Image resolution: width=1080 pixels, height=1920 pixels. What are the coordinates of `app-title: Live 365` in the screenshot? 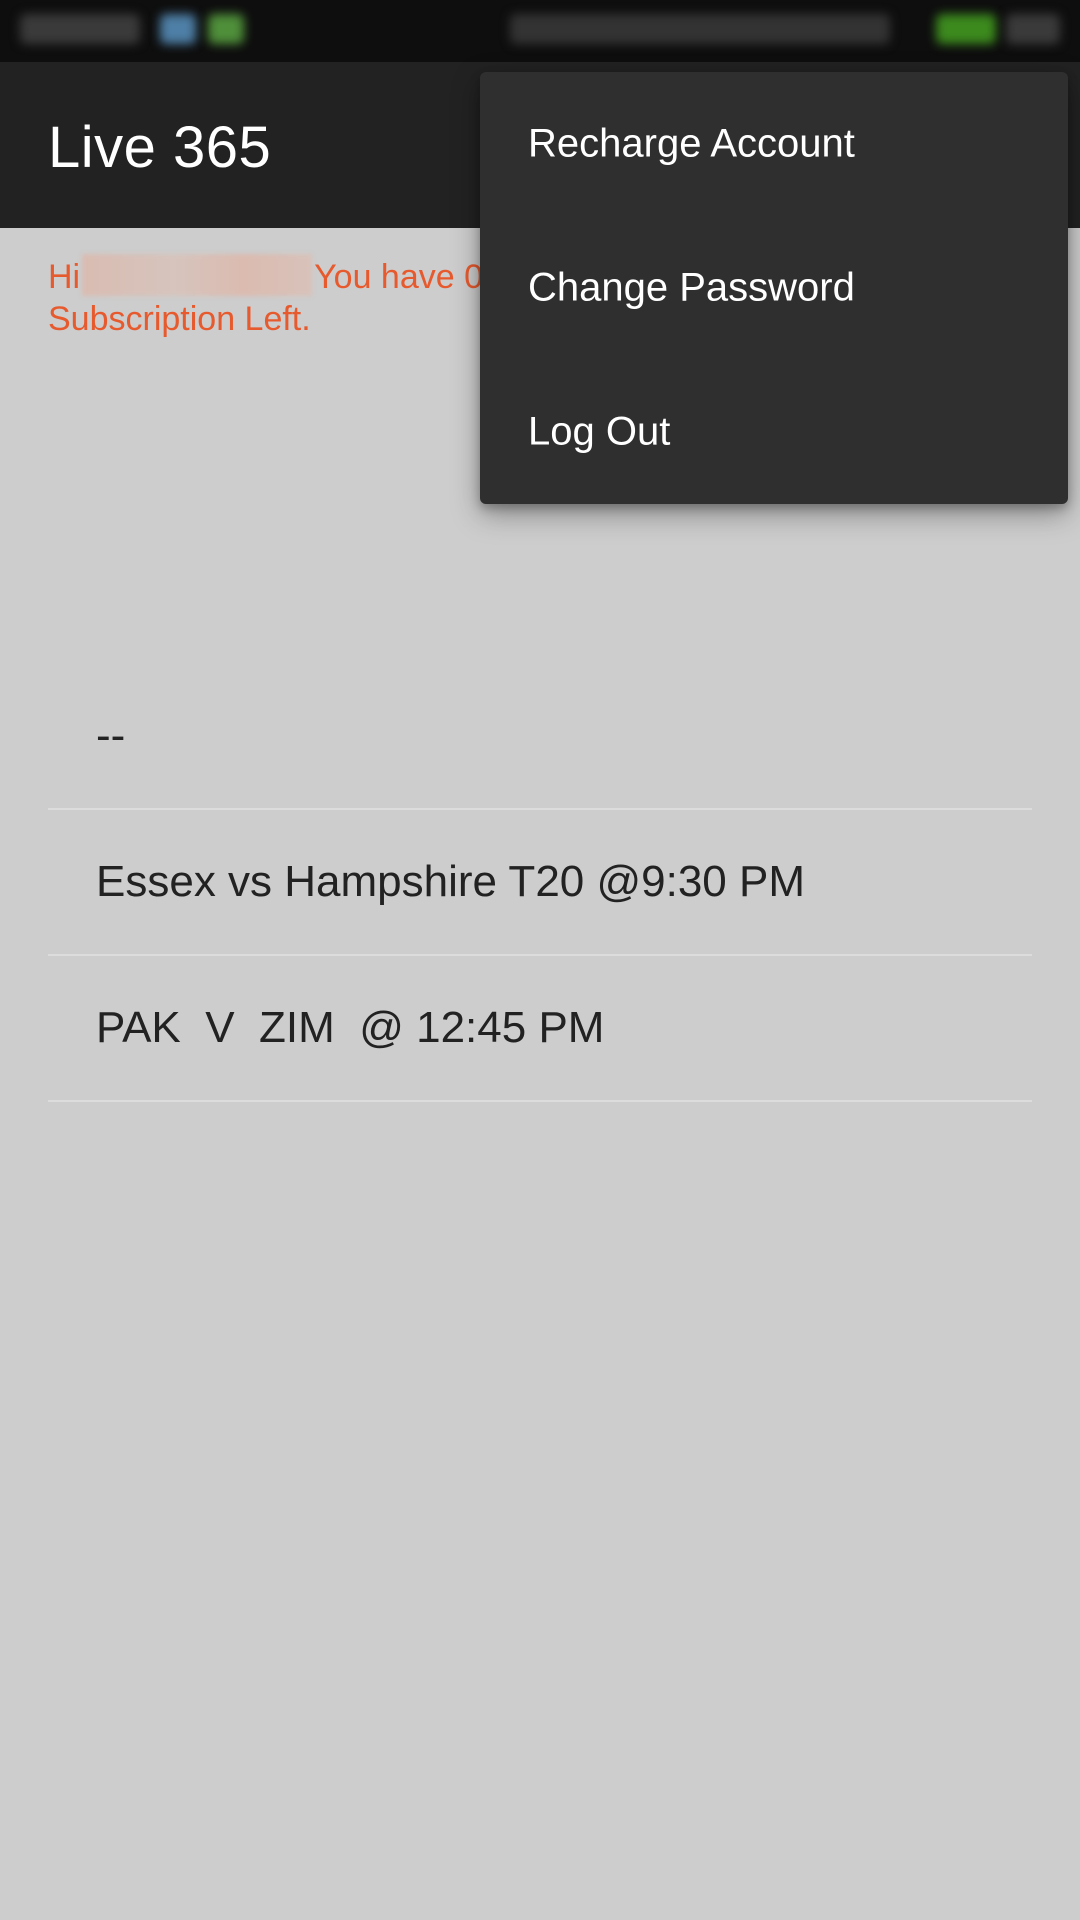 It's located at (160, 147).